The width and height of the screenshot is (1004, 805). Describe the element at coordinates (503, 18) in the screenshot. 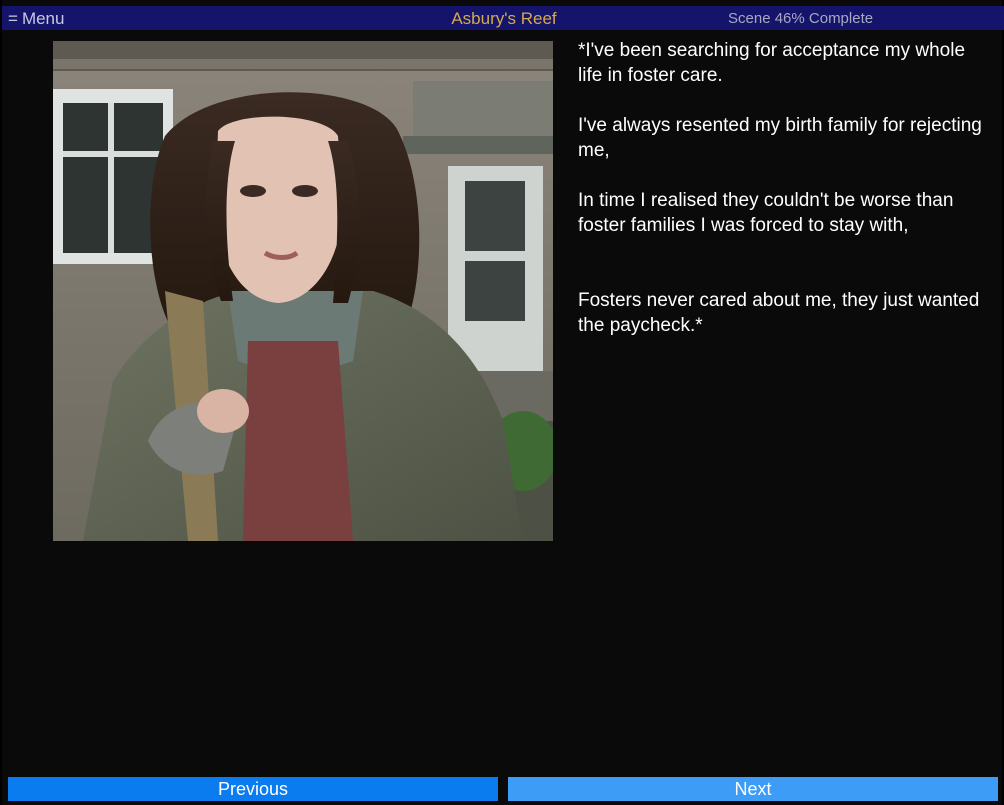

I see `top-bar: = Menu Asbury's Reef Scene 46% Complete` at that location.